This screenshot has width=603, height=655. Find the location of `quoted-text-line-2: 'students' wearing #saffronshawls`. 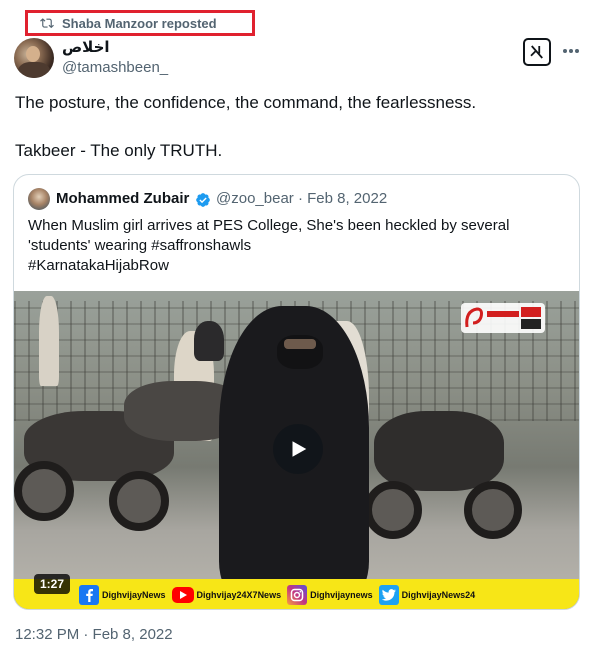

quoted-text-line-2: 'students' wearing #saffronshawls is located at coordinates (140, 245).